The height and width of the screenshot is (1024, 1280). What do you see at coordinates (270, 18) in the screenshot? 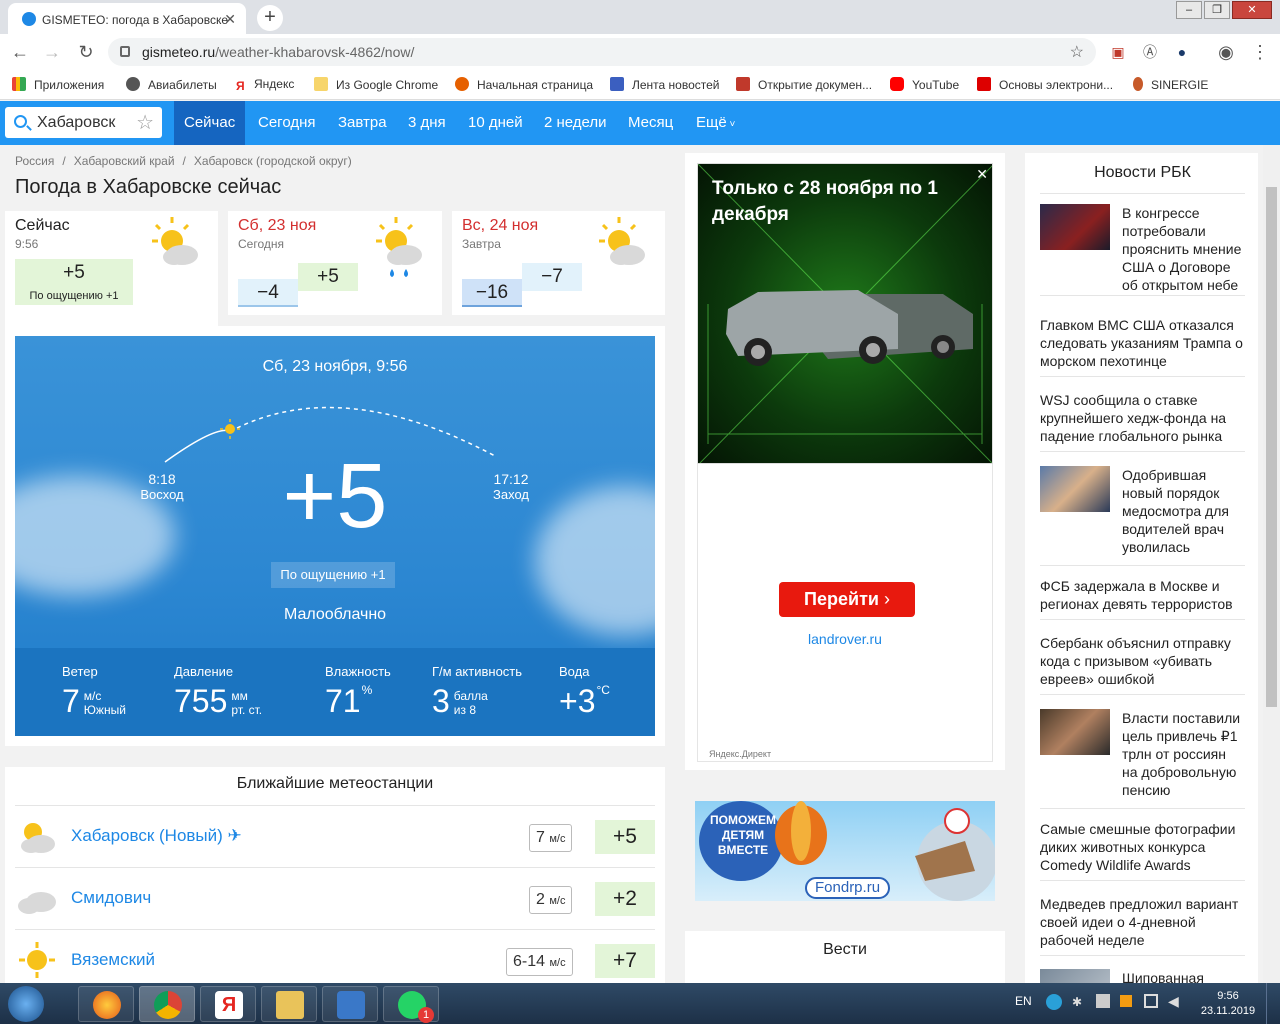
I see `new-tab-button: +` at bounding box center [270, 18].